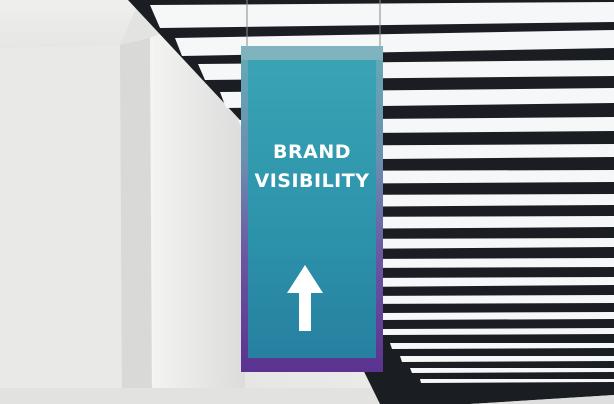  Describe the element at coordinates (136, 221) in the screenshot. I see `left-pillar-shadow` at that location.